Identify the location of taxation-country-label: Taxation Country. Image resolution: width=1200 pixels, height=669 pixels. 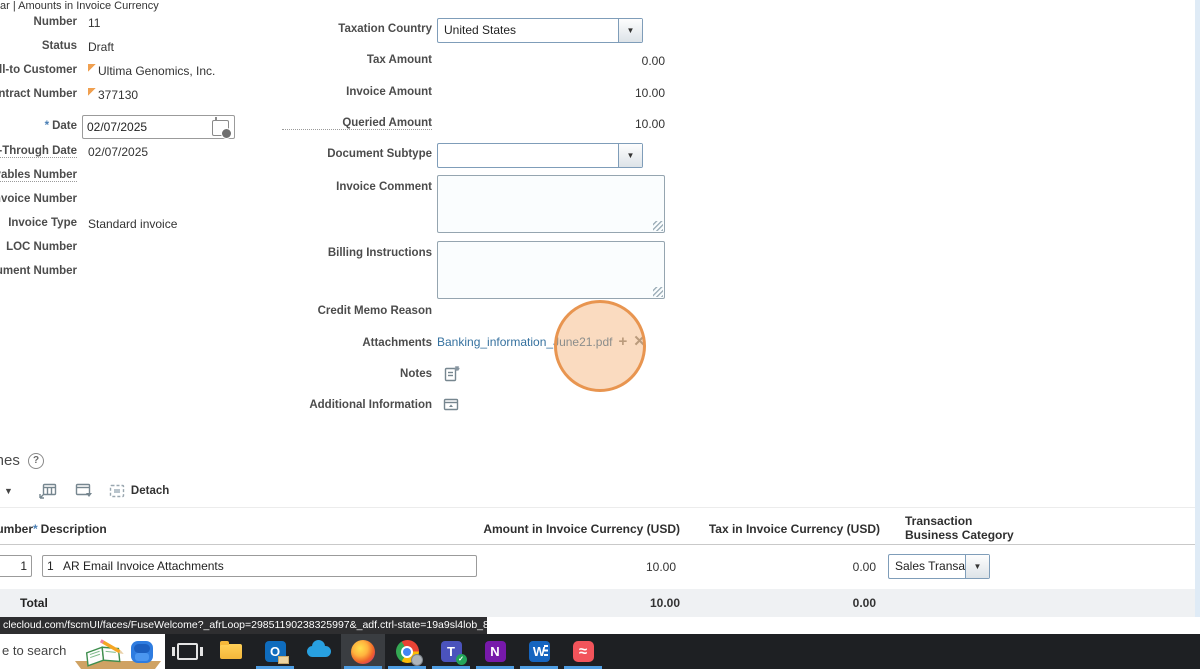
(385, 29).